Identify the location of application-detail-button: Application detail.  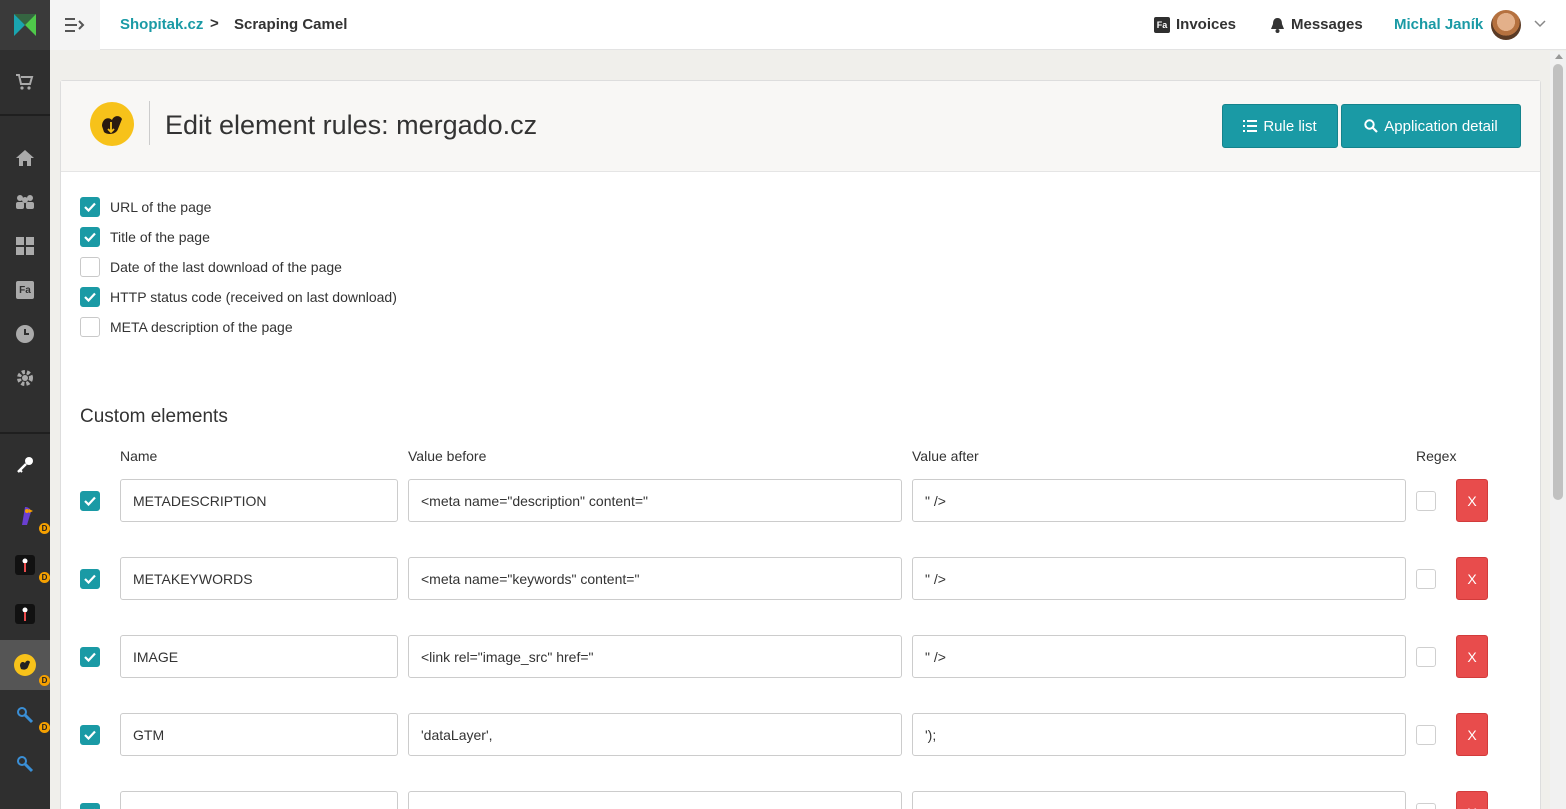
(1431, 126).